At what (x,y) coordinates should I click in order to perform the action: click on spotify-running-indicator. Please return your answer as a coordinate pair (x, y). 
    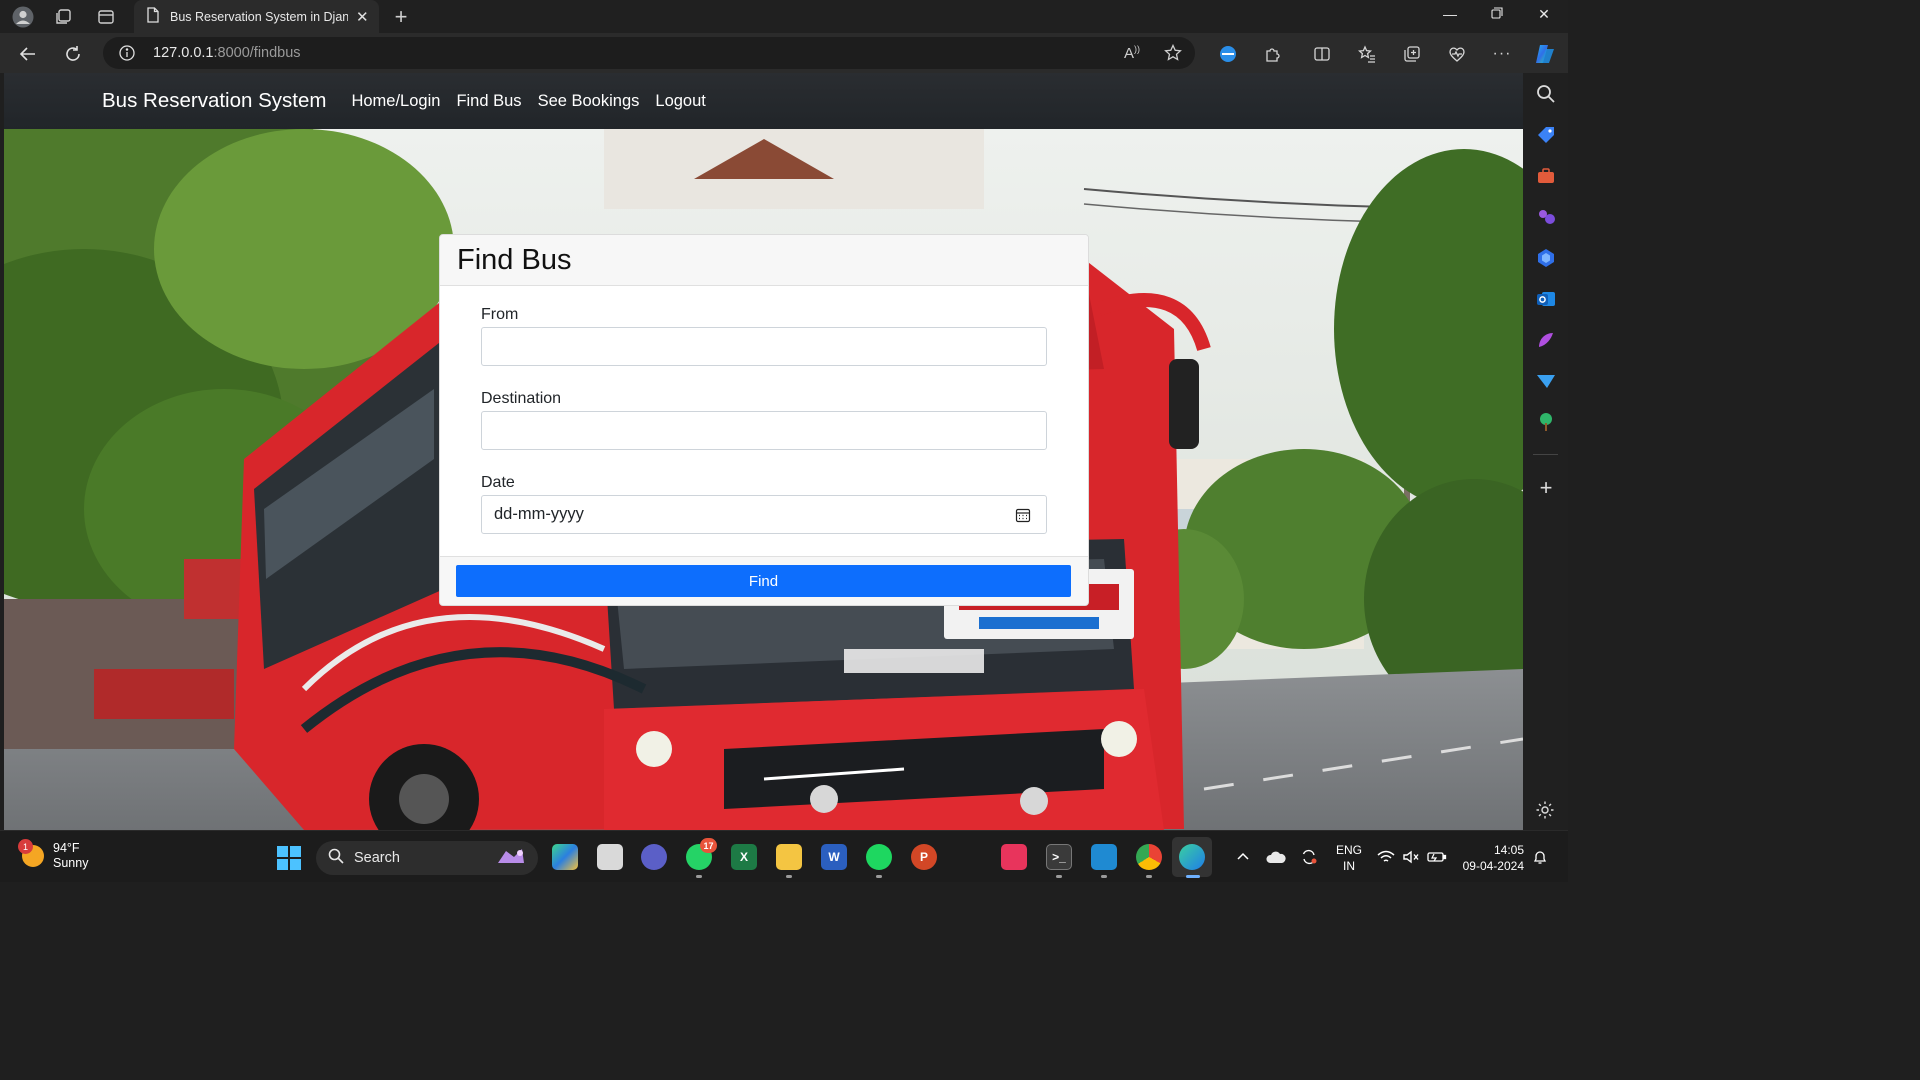
    Looking at the image, I should click on (879, 876).